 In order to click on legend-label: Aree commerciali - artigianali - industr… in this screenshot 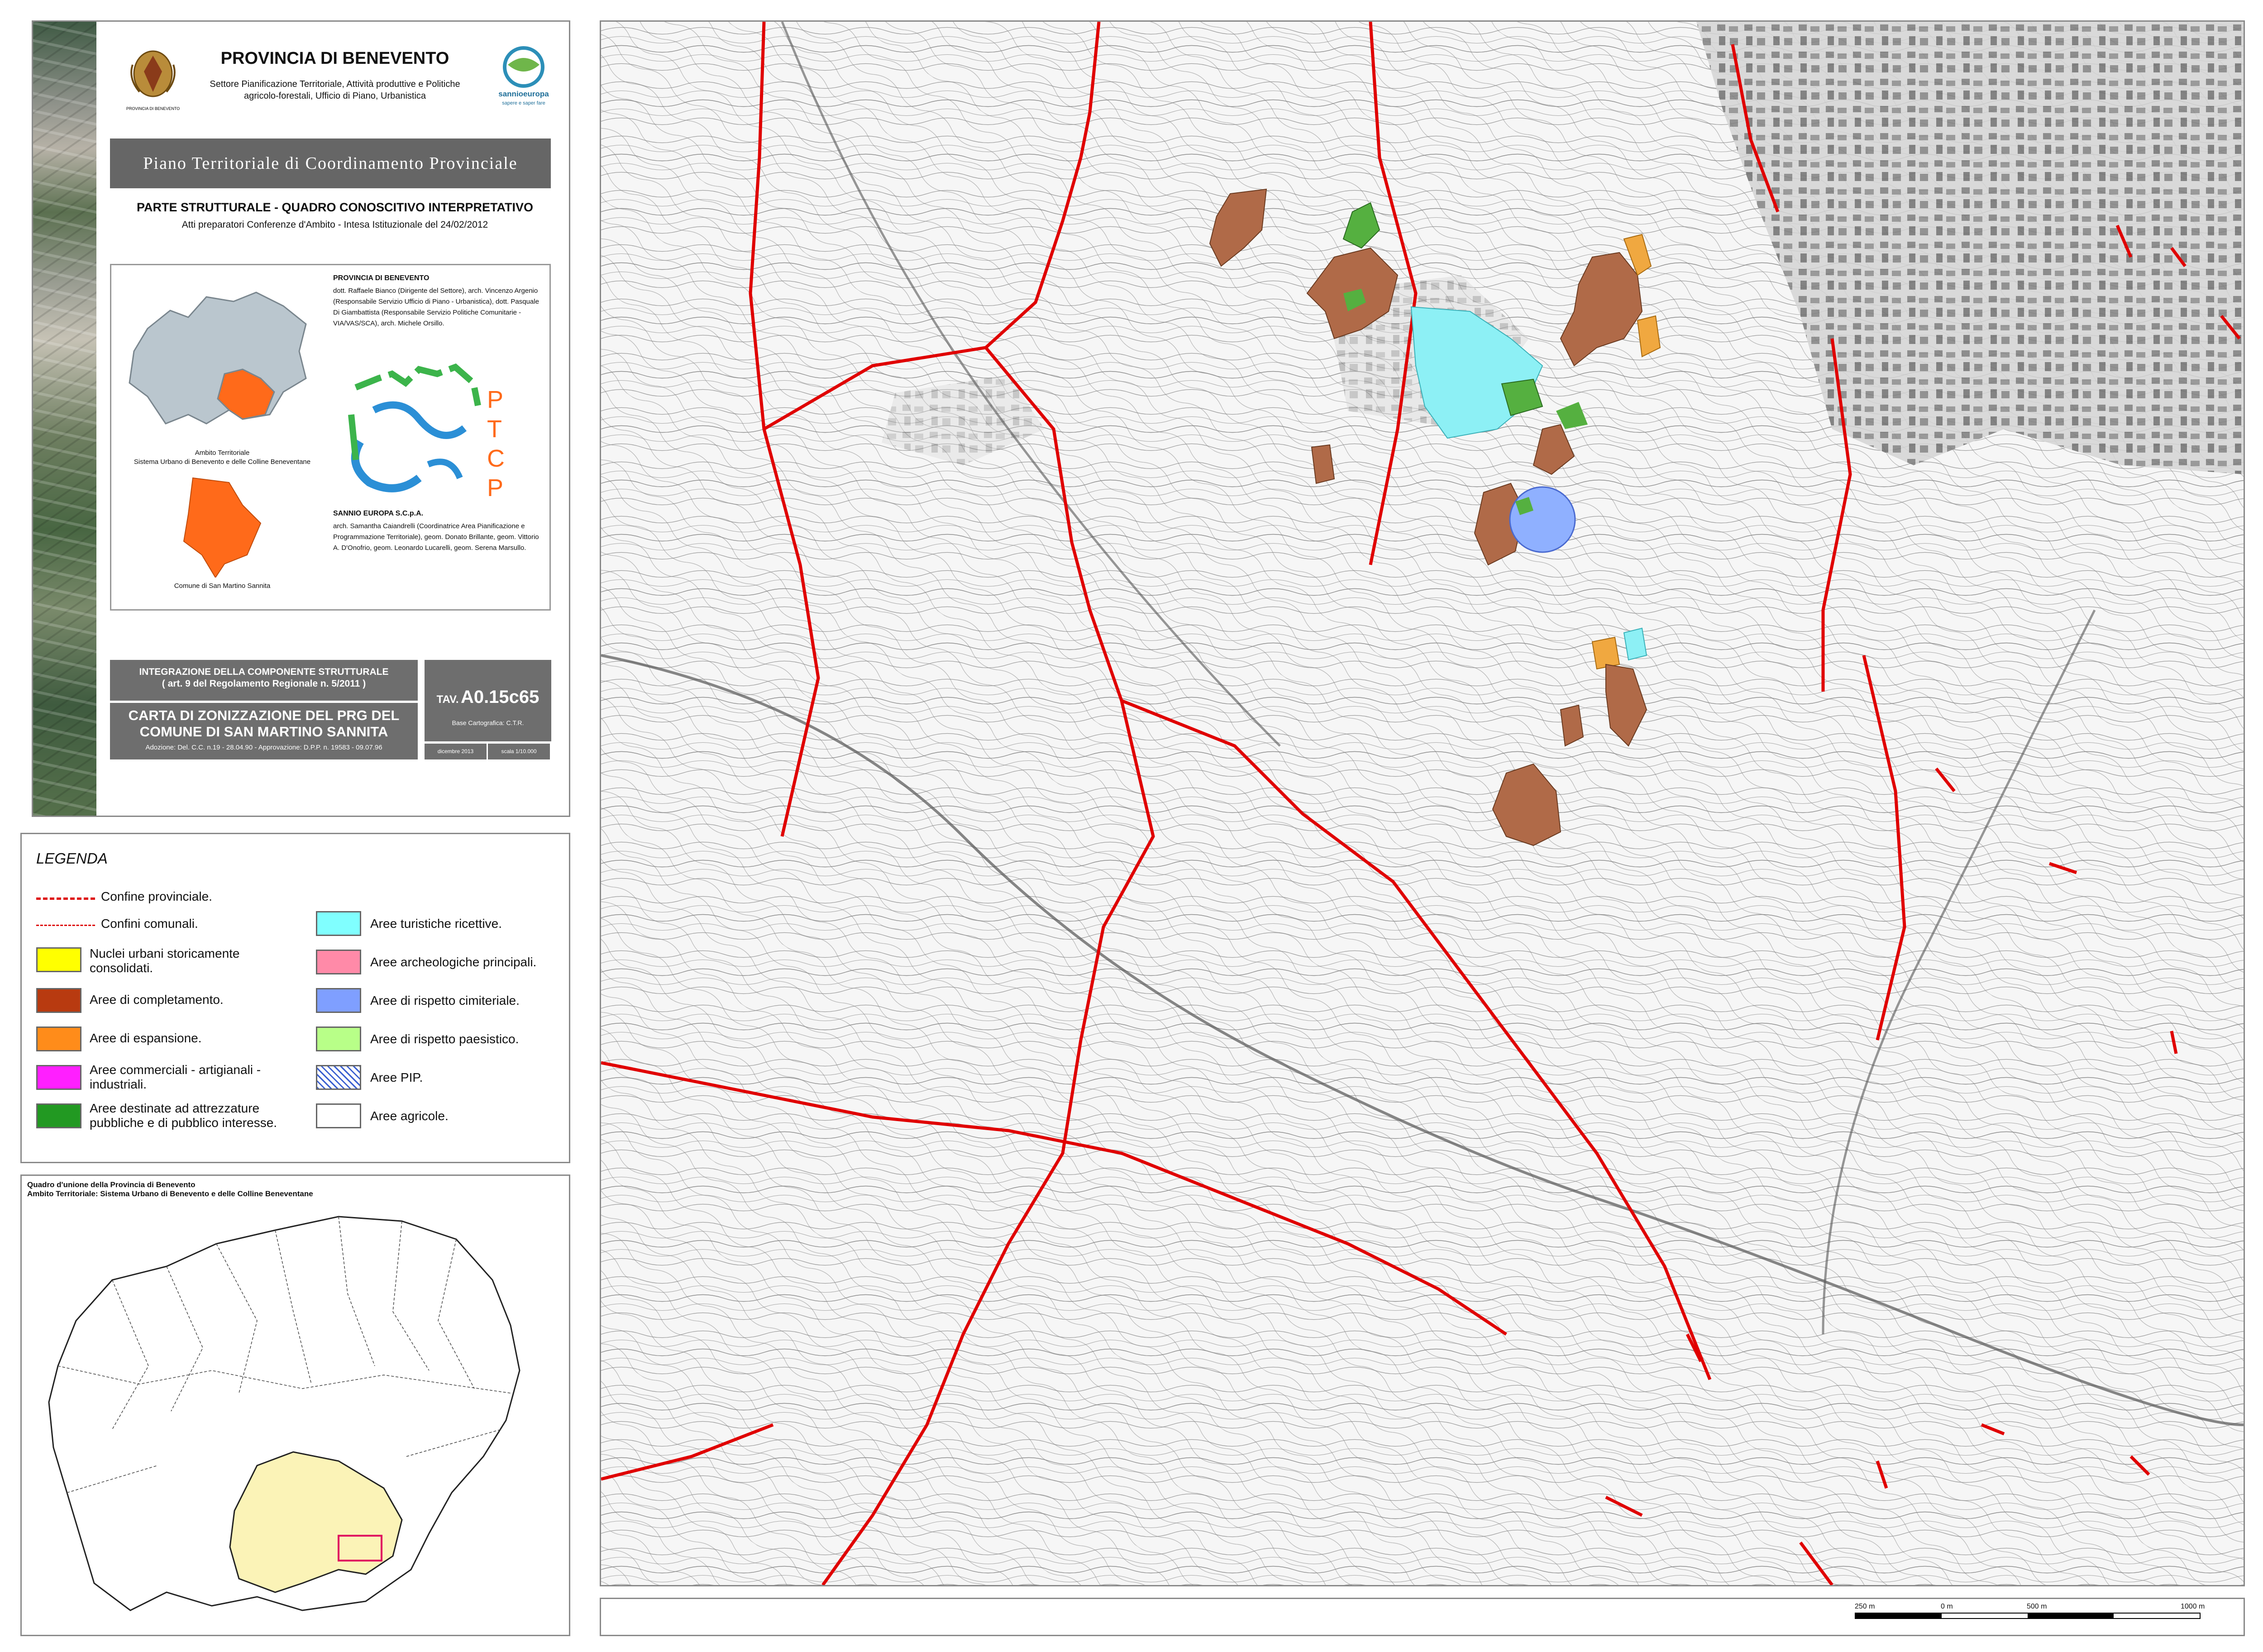, I will do `click(175, 1077)`.